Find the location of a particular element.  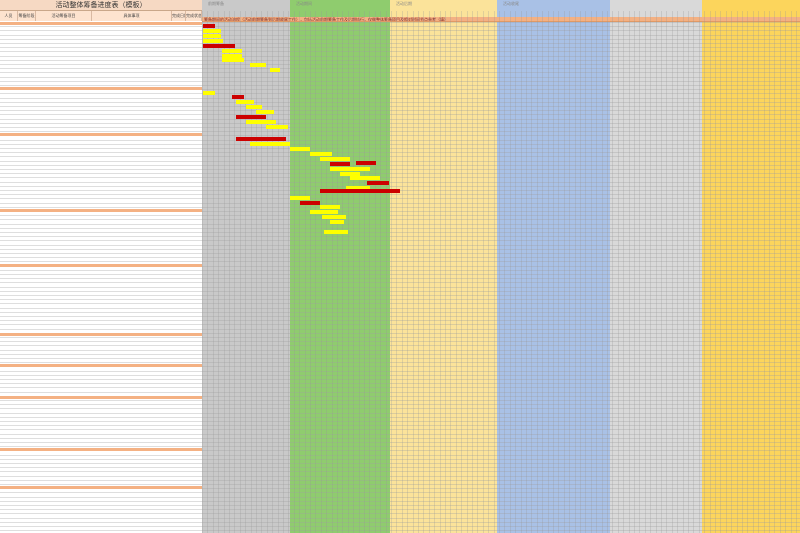

zone-prep-label: 前期筹备 is located at coordinates (216, 3).